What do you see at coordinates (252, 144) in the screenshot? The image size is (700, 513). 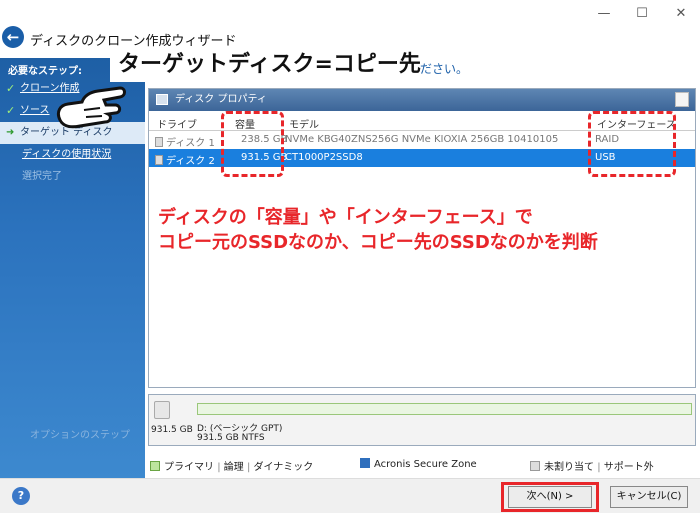 I see `capacity-highlight` at bounding box center [252, 144].